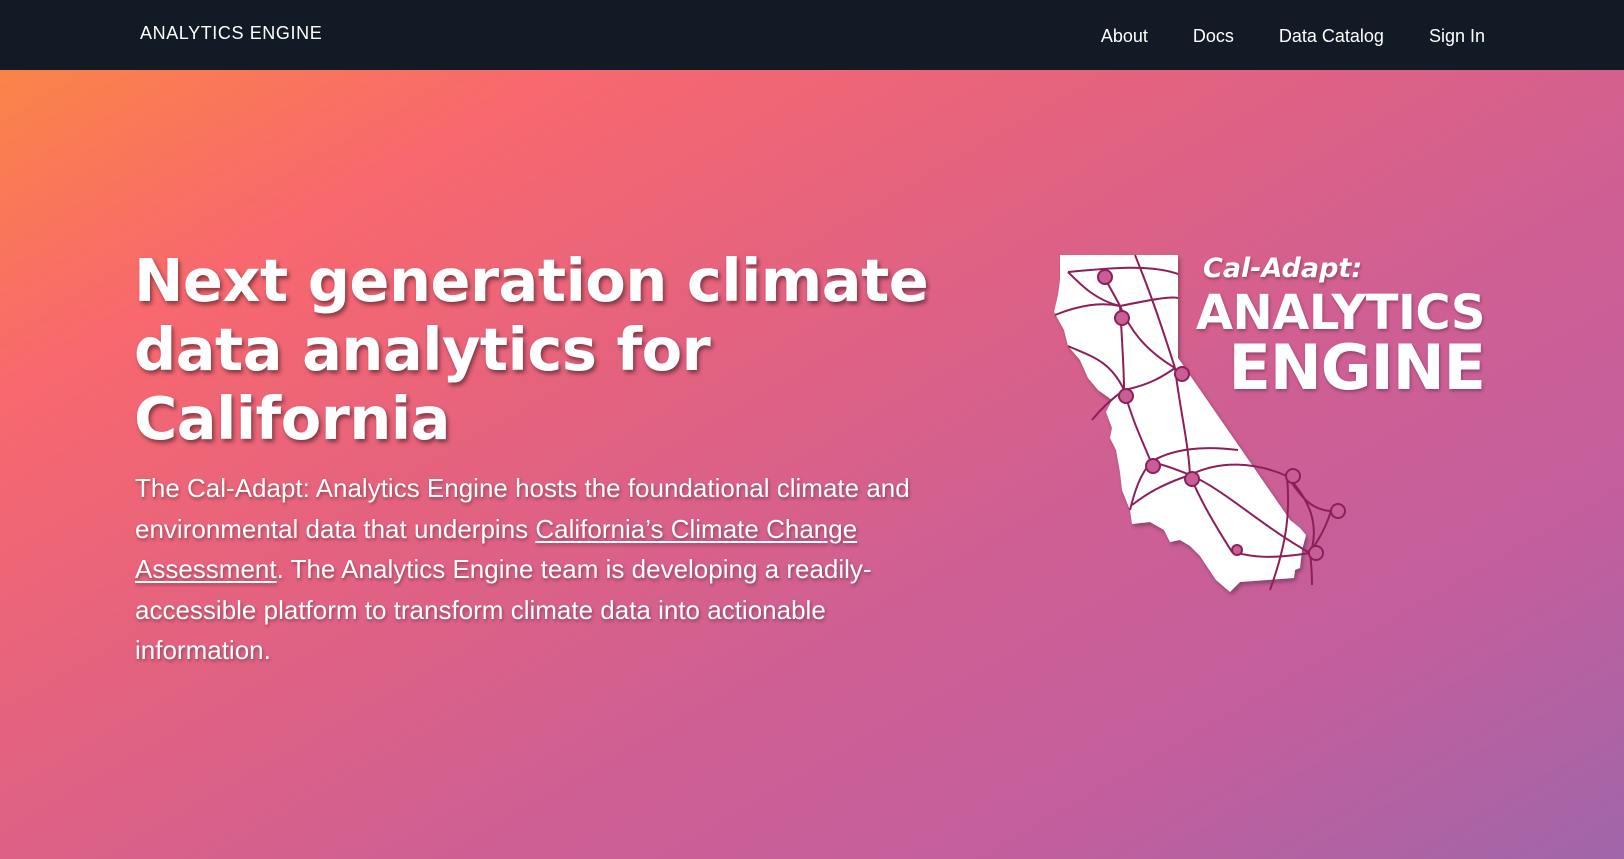  I want to click on nav-link-sign-in: Sign In, so click(1457, 35).